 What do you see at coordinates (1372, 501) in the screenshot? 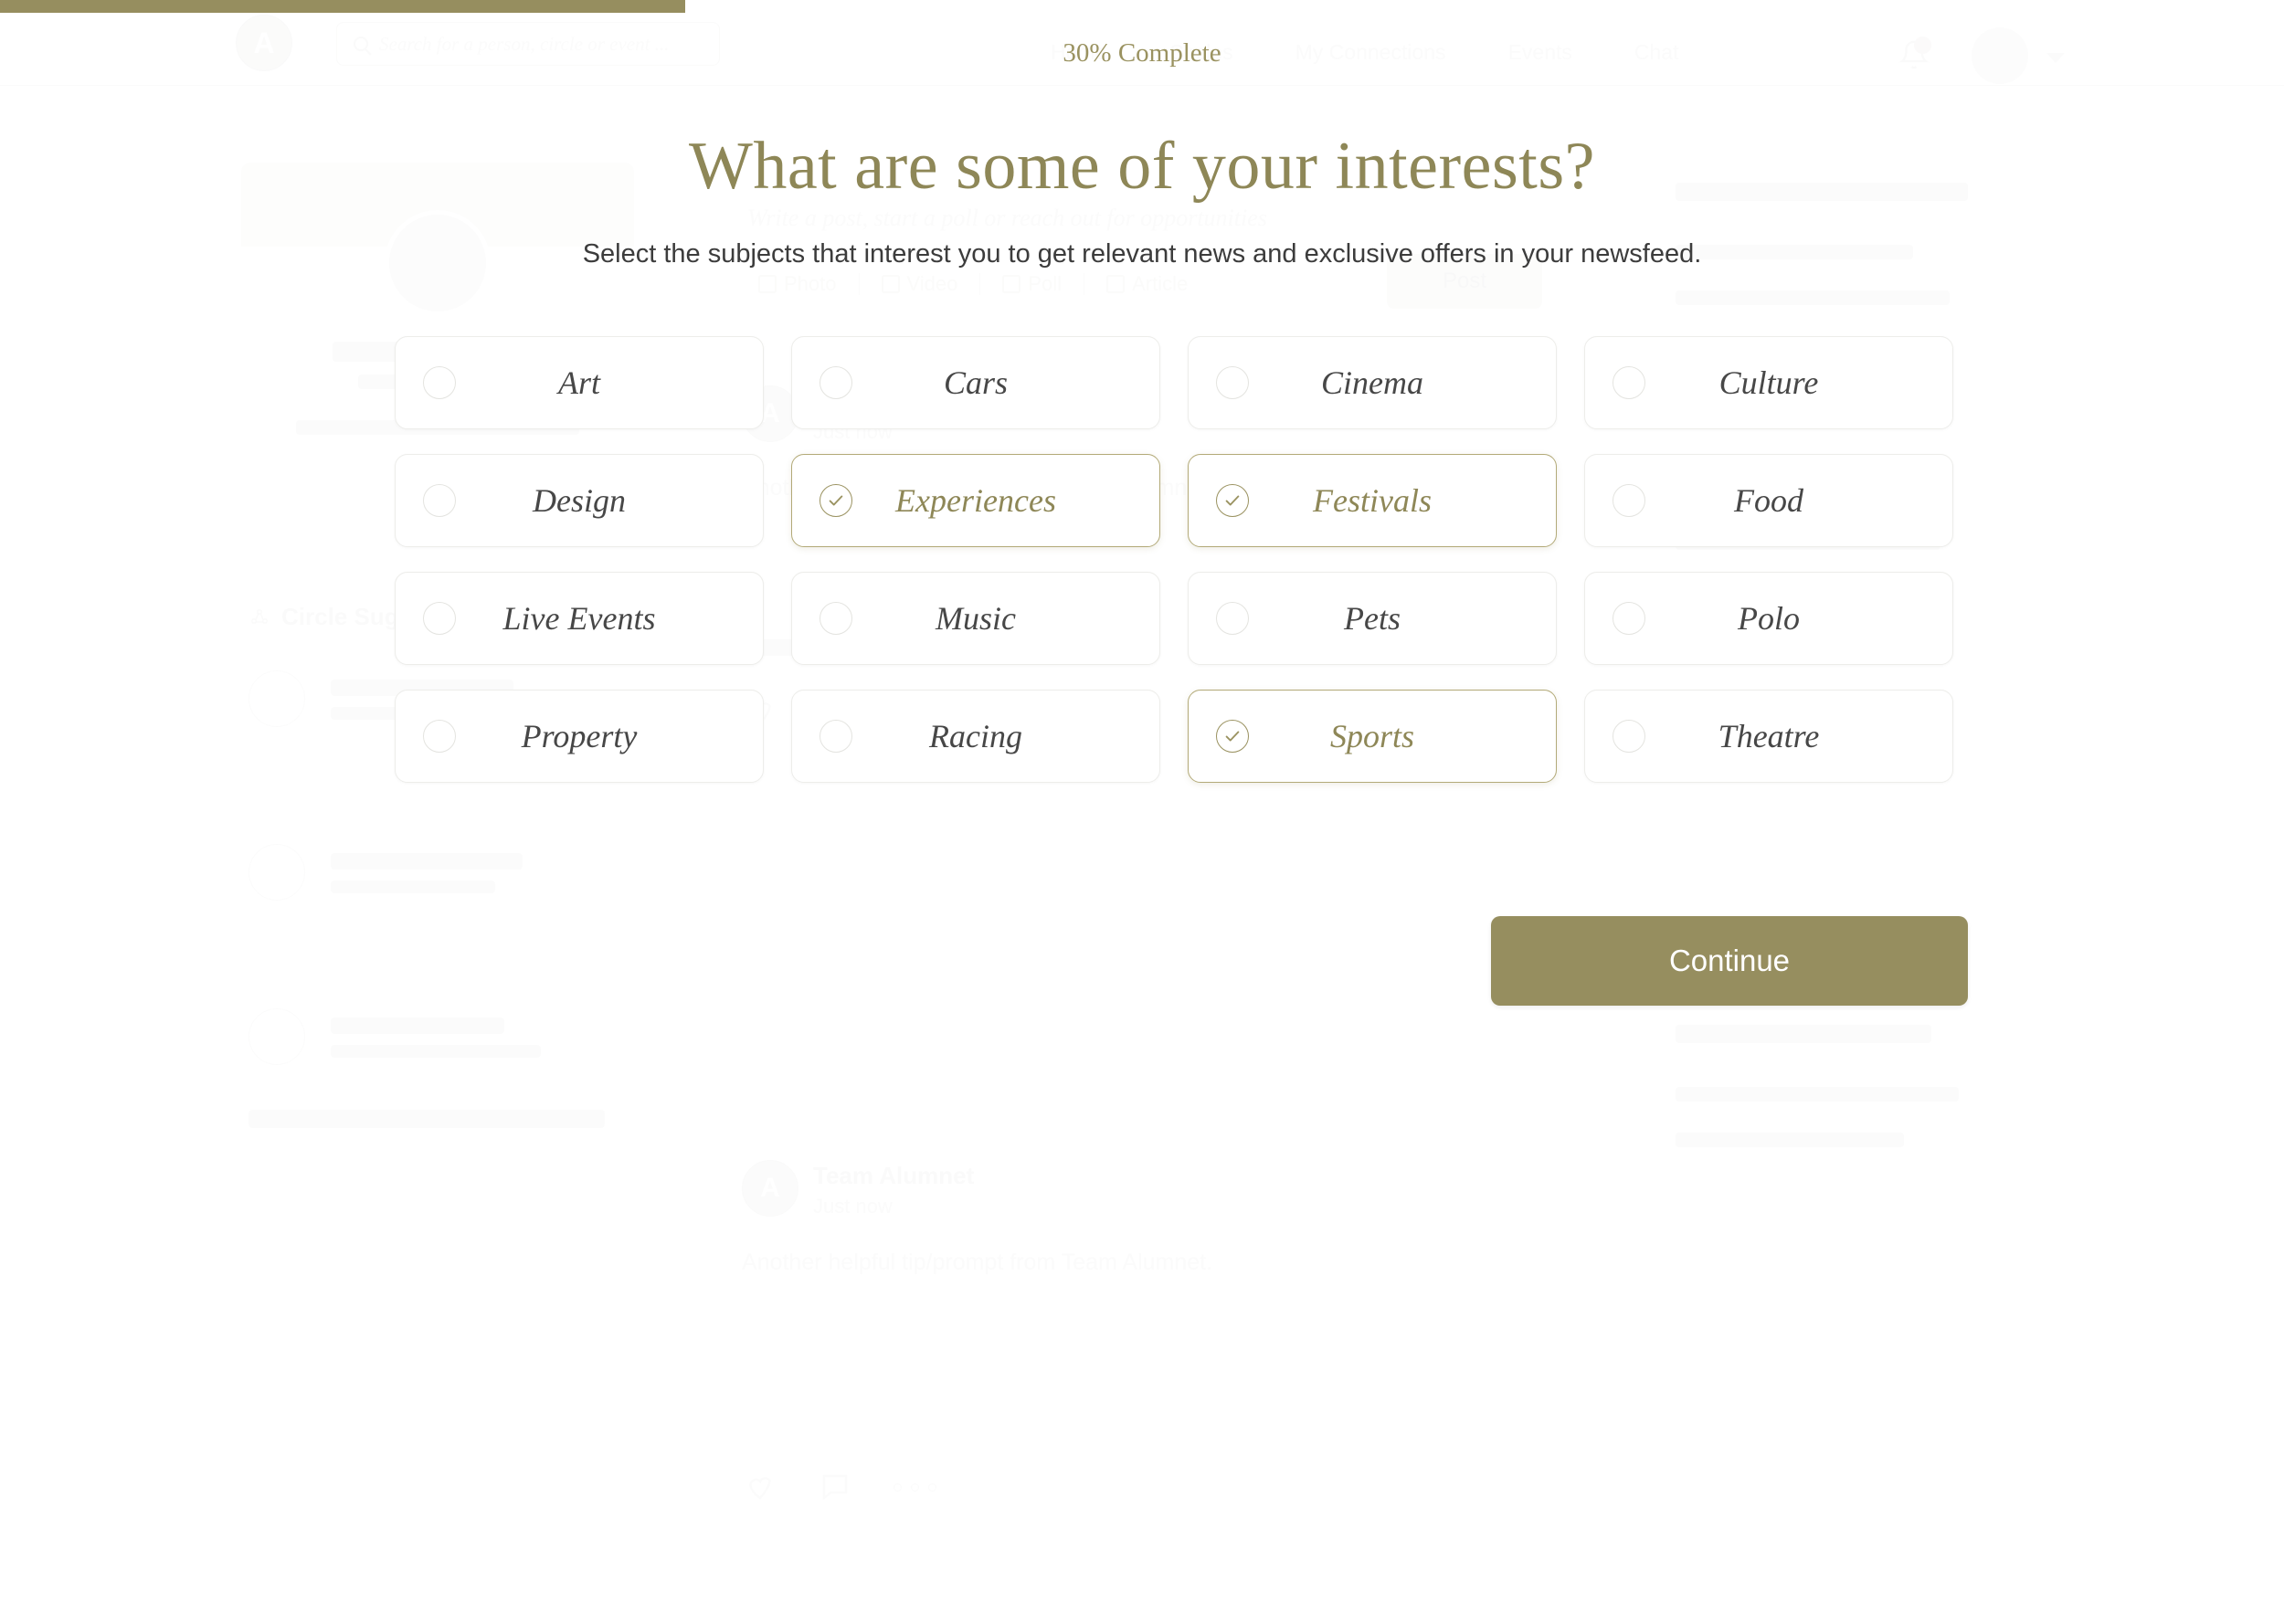
I see `interest-card-festivals: Festivals` at bounding box center [1372, 501].